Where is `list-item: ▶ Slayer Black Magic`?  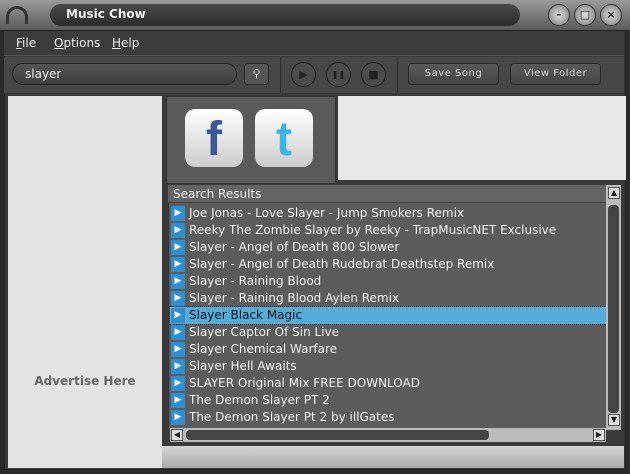 list-item: ▶ Slayer Black Magic is located at coordinates (388, 315).